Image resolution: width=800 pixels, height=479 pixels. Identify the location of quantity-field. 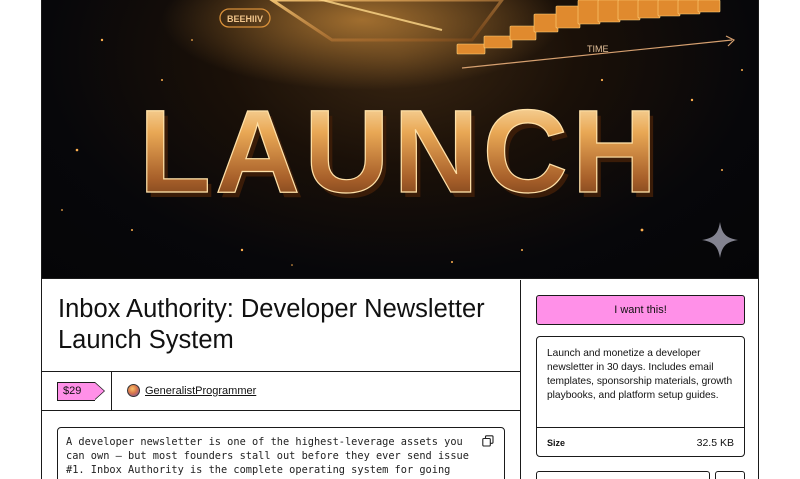
(623, 475).